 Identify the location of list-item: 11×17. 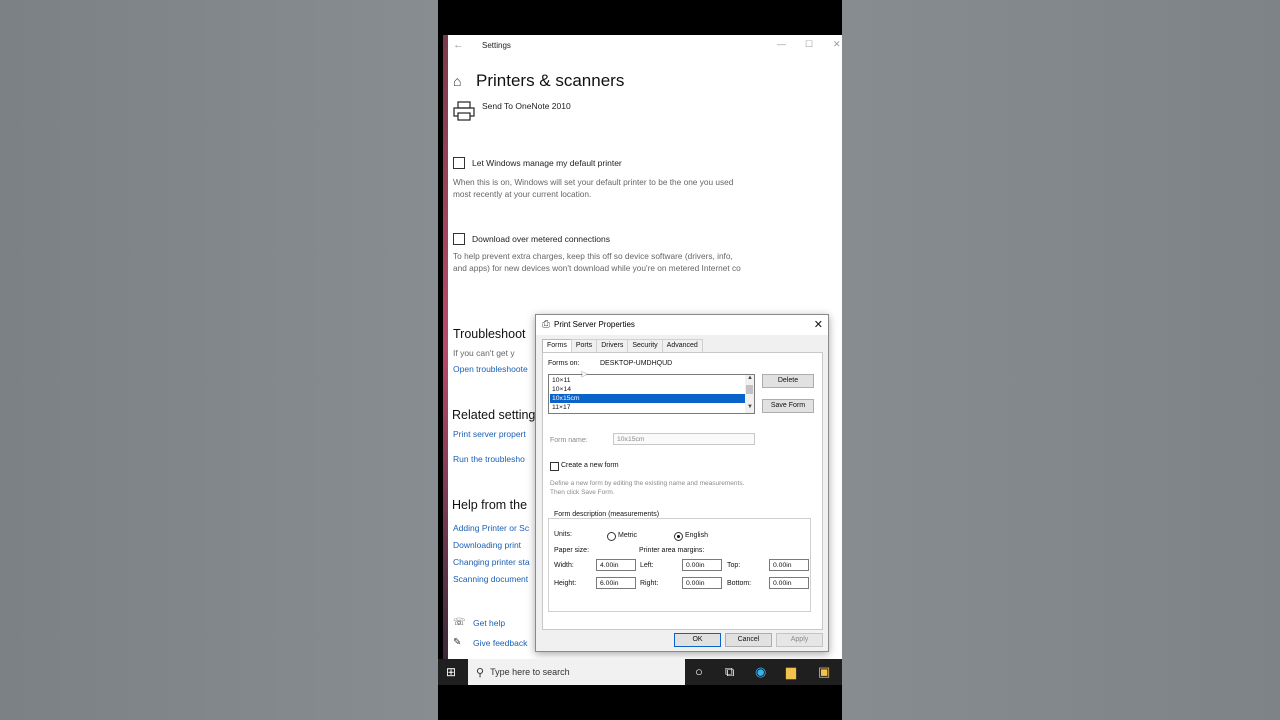
(647, 407).